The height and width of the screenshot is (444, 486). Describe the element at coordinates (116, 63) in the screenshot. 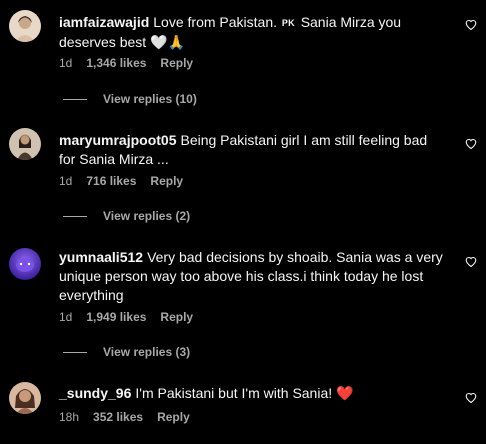

I see `comment-likes: 1,346 likes` at that location.